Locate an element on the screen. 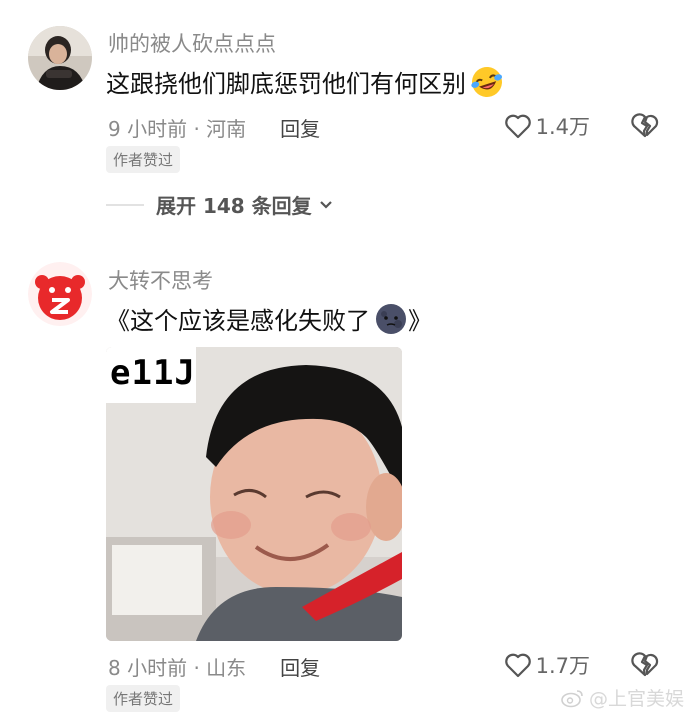 The image size is (690, 714). weibo-icon is located at coordinates (572, 698).